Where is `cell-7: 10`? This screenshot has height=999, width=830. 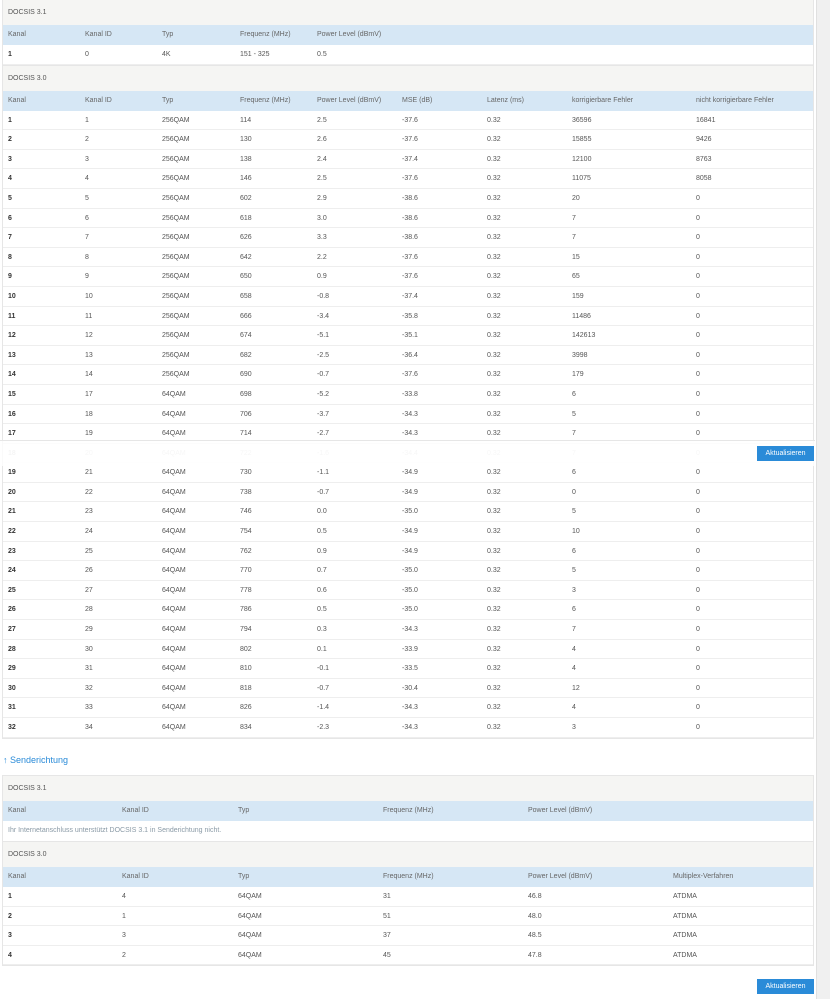
cell-7: 10 is located at coordinates (576, 532).